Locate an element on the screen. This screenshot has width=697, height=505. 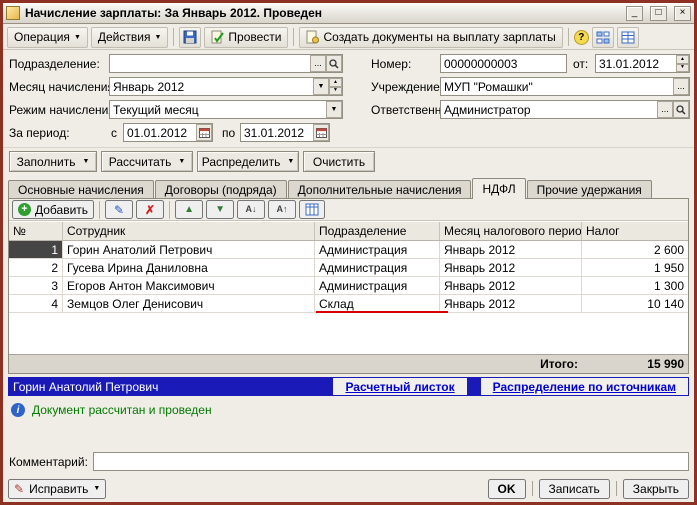
employee-cell: Горин Анатолий Петрович is located at coordinates (189, 250).